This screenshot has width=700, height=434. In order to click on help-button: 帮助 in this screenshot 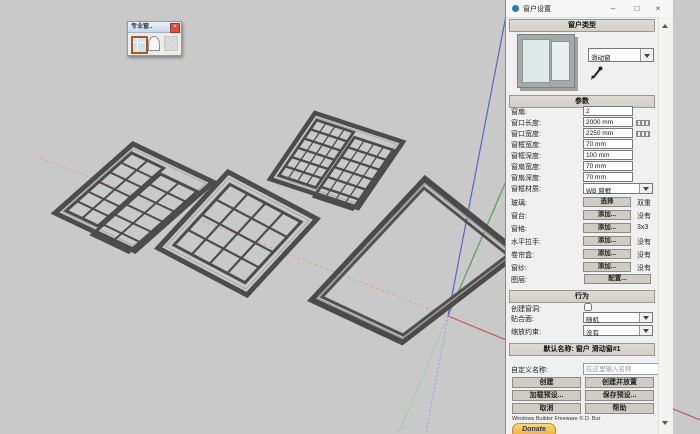, I will do `click(619, 408)`.